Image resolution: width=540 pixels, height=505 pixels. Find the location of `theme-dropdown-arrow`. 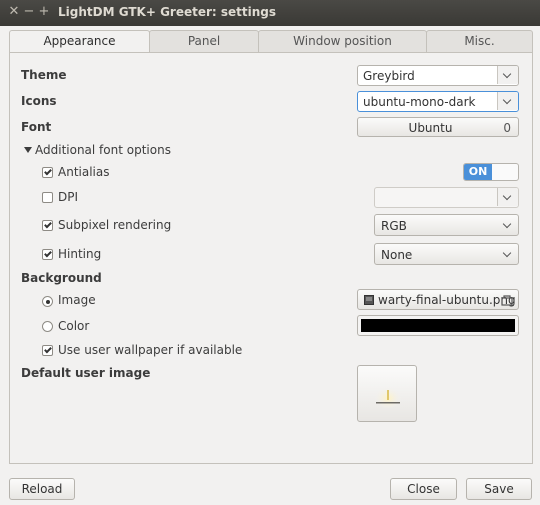

theme-dropdown-arrow is located at coordinates (507, 75).